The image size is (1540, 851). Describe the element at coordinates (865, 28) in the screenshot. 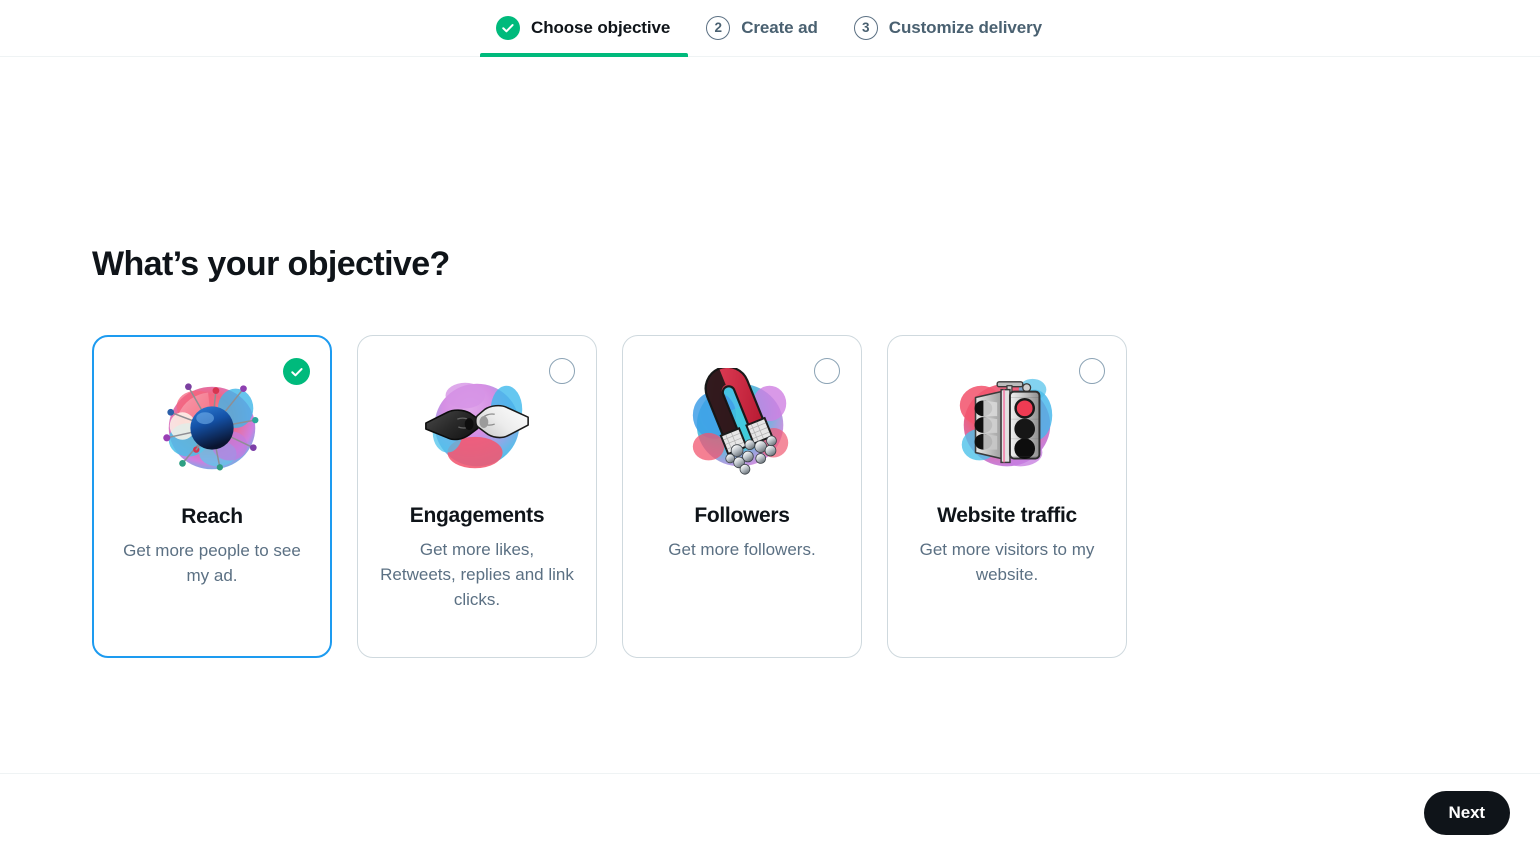

I see `step-number-badge-3: 3` at that location.